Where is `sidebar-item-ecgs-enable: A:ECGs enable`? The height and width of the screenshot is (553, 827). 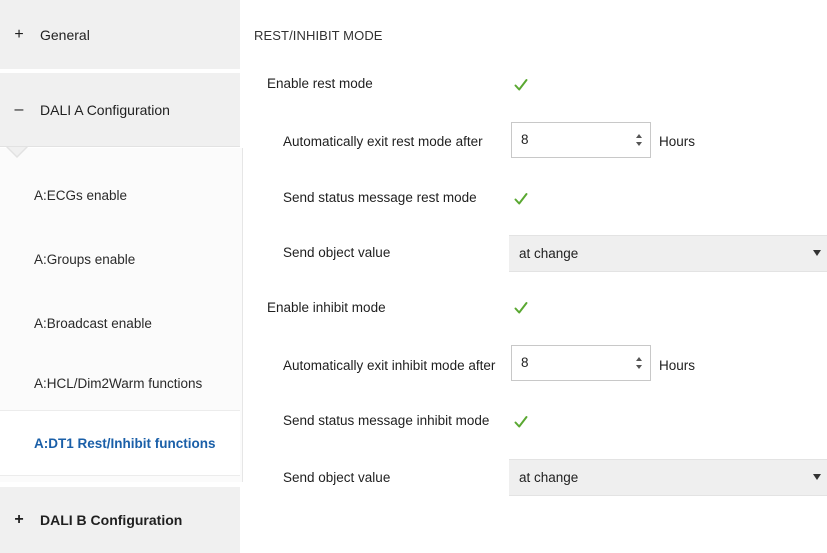
sidebar-item-ecgs-enable: A:ECGs enable is located at coordinates (120, 195).